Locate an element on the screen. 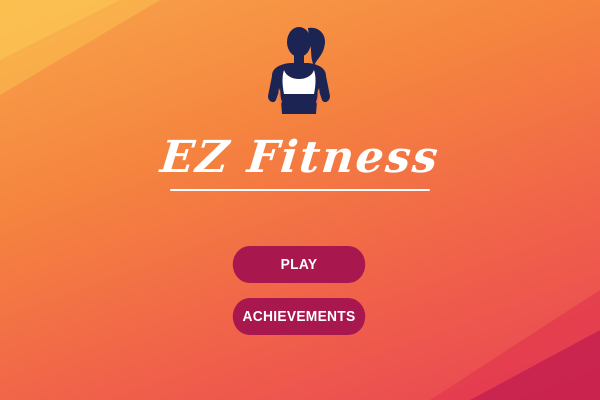 The height and width of the screenshot is (400, 600). title-block: EZ Fitness is located at coordinates (300, 162).